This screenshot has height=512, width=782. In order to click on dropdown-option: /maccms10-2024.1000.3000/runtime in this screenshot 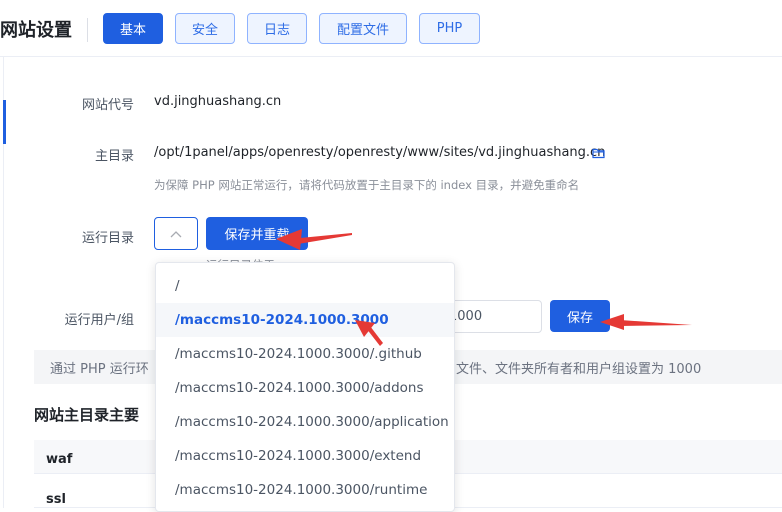, I will do `click(305, 490)`.